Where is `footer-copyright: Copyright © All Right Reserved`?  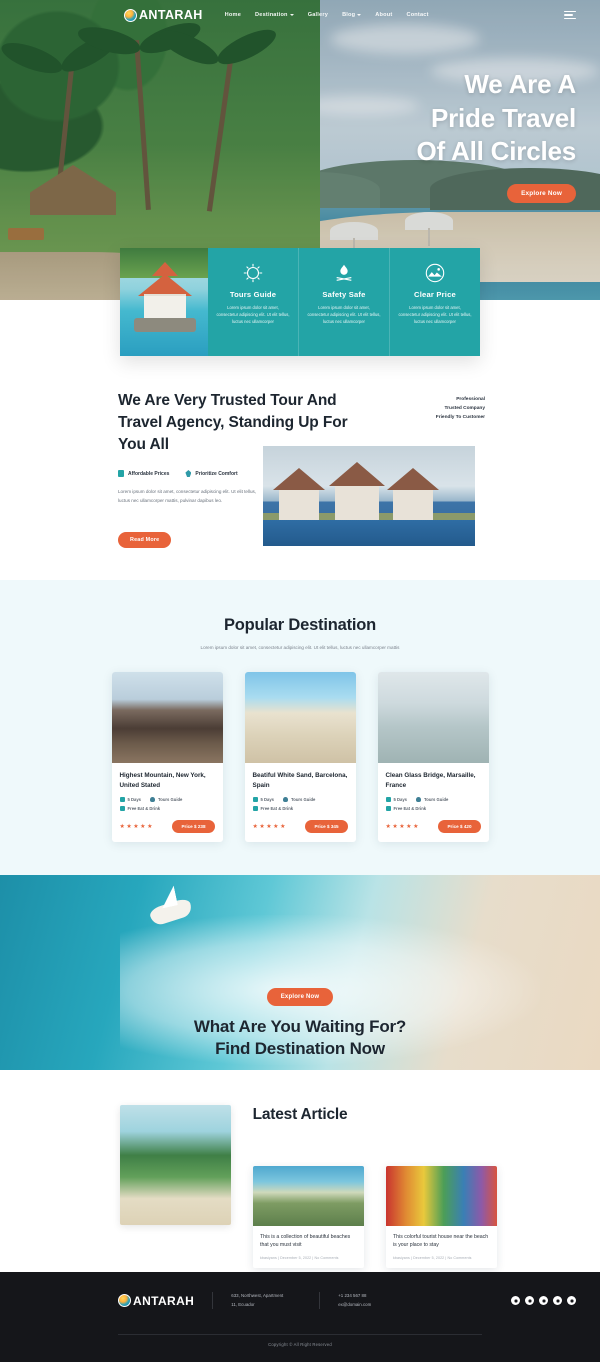 footer-copyright: Copyright © All Right Reserved is located at coordinates (300, 1344).